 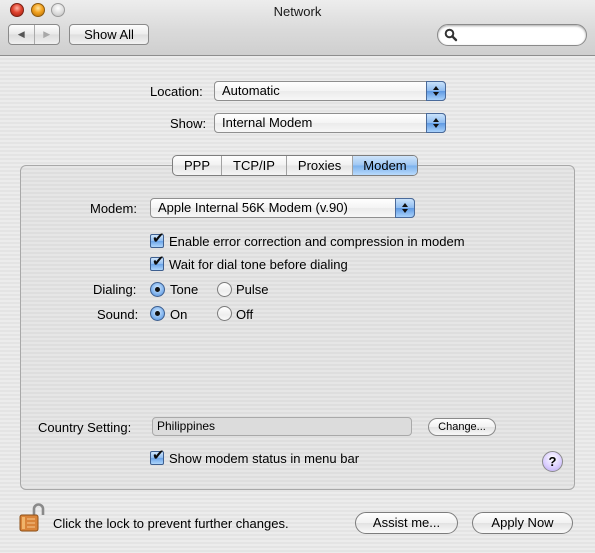 I want to click on tab-proxies: Proxies, so click(x=320, y=165).